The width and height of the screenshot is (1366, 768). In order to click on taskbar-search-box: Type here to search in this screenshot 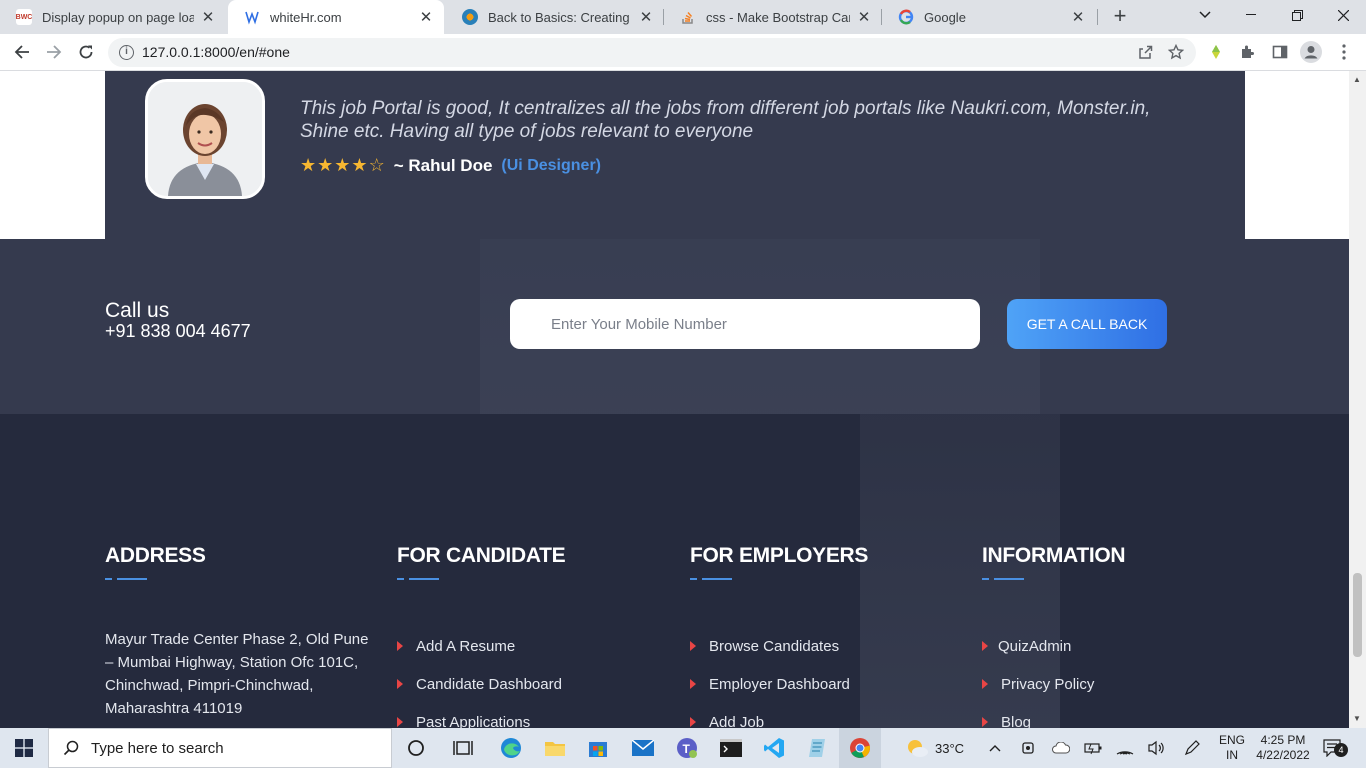, I will do `click(220, 748)`.